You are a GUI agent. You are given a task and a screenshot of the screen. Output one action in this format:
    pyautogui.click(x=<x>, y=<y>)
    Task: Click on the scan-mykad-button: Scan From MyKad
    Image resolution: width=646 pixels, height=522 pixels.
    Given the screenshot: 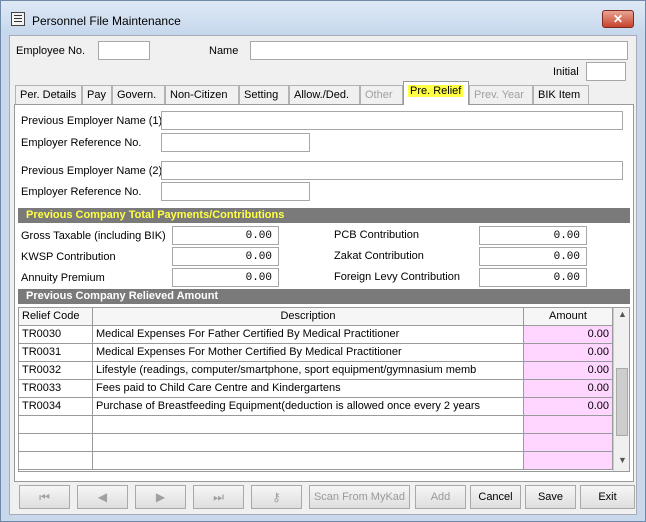 What is the action you would take?
    pyautogui.click(x=359, y=497)
    